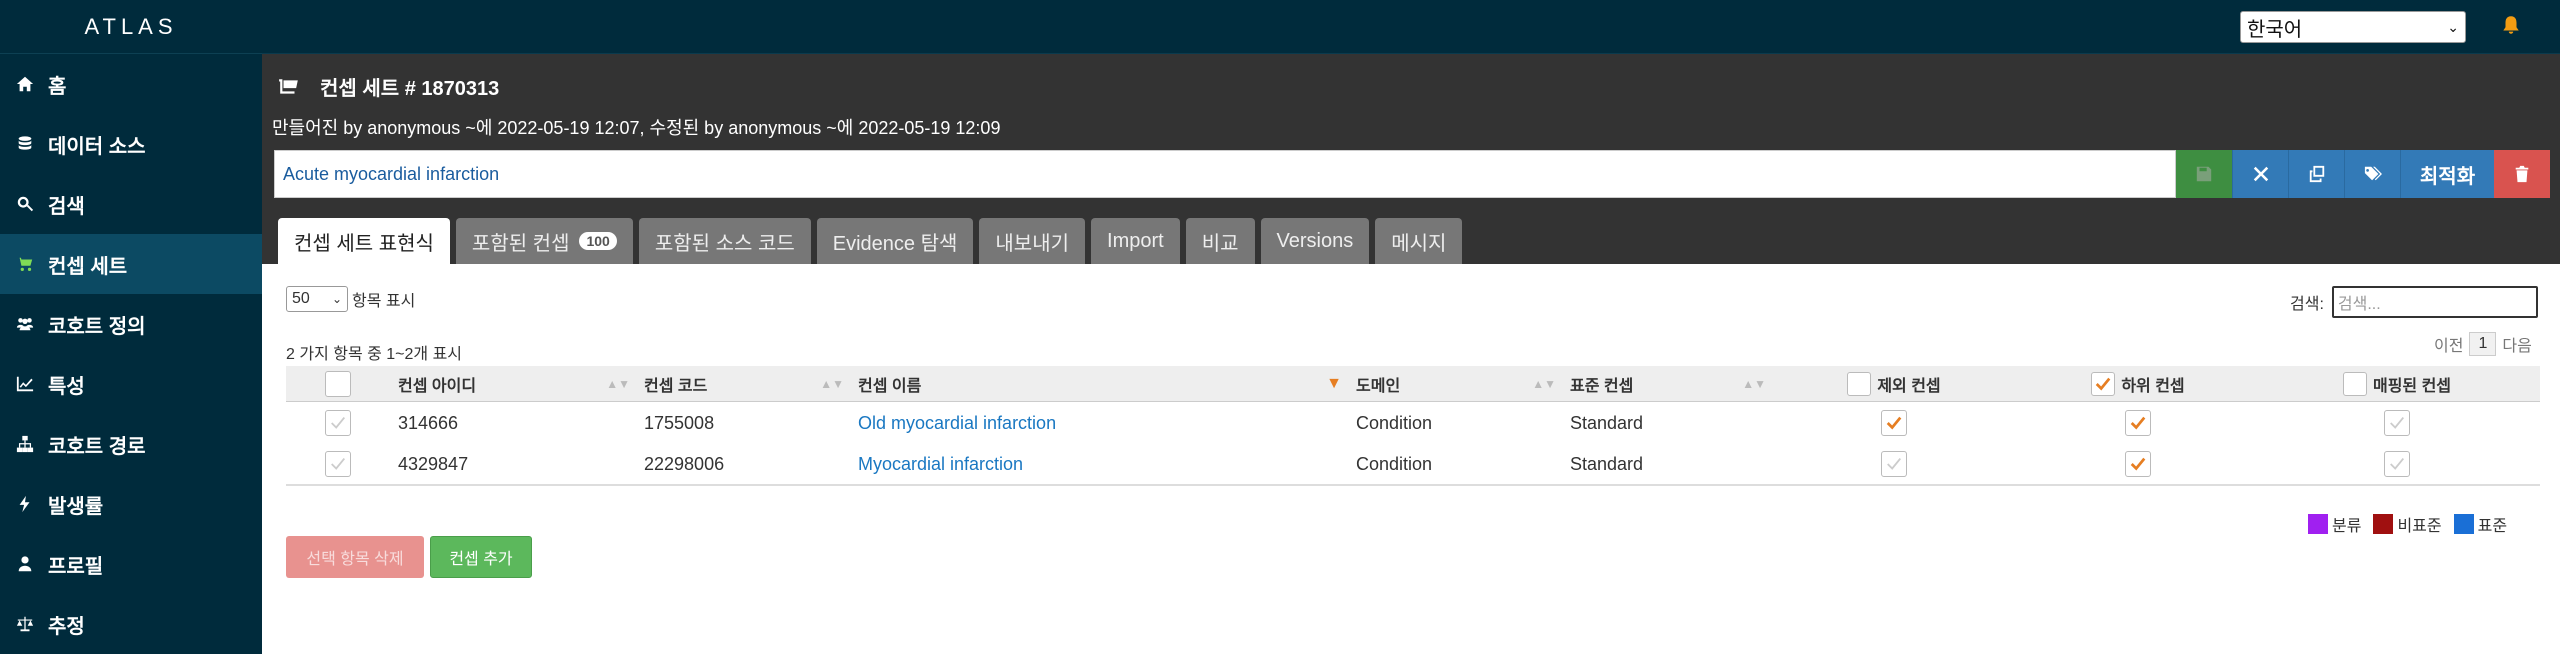  I want to click on user-icon, so click(25, 564).